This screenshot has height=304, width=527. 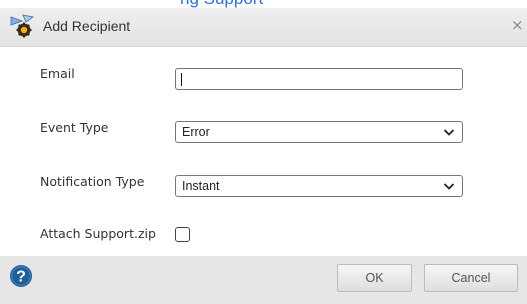 What do you see at coordinates (263, 27) in the screenshot?
I see `dialog-titlebar: Add Recipient ×` at bounding box center [263, 27].